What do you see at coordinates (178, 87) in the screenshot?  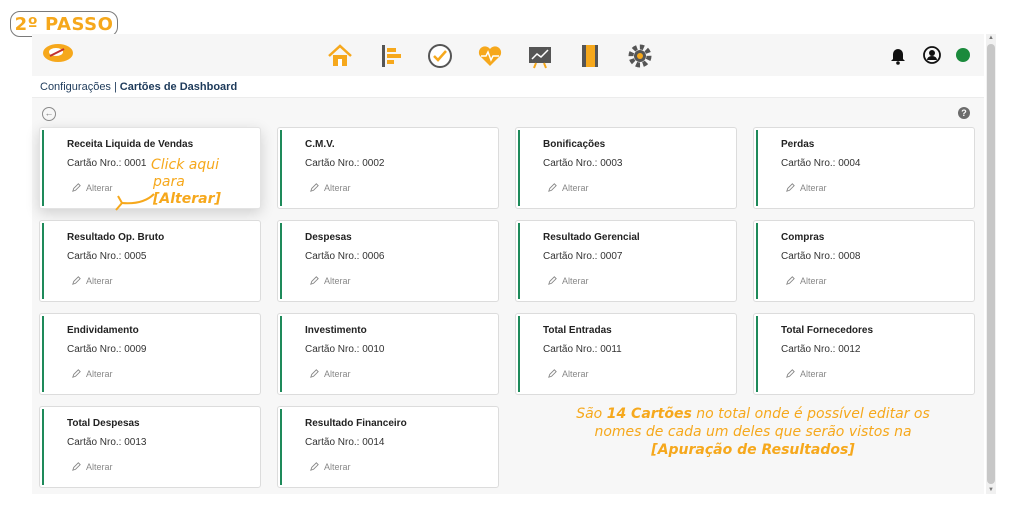 I see `breadcrumb-current: Cartões de Dashboard` at bounding box center [178, 87].